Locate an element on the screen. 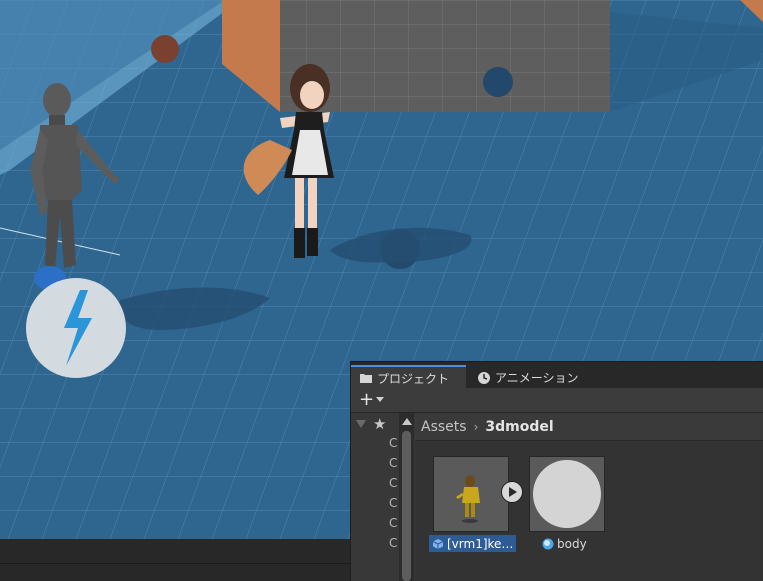 The width and height of the screenshot is (763, 581). folder-tree-panel: ★ C C C C C C is located at coordinates (375, 497).